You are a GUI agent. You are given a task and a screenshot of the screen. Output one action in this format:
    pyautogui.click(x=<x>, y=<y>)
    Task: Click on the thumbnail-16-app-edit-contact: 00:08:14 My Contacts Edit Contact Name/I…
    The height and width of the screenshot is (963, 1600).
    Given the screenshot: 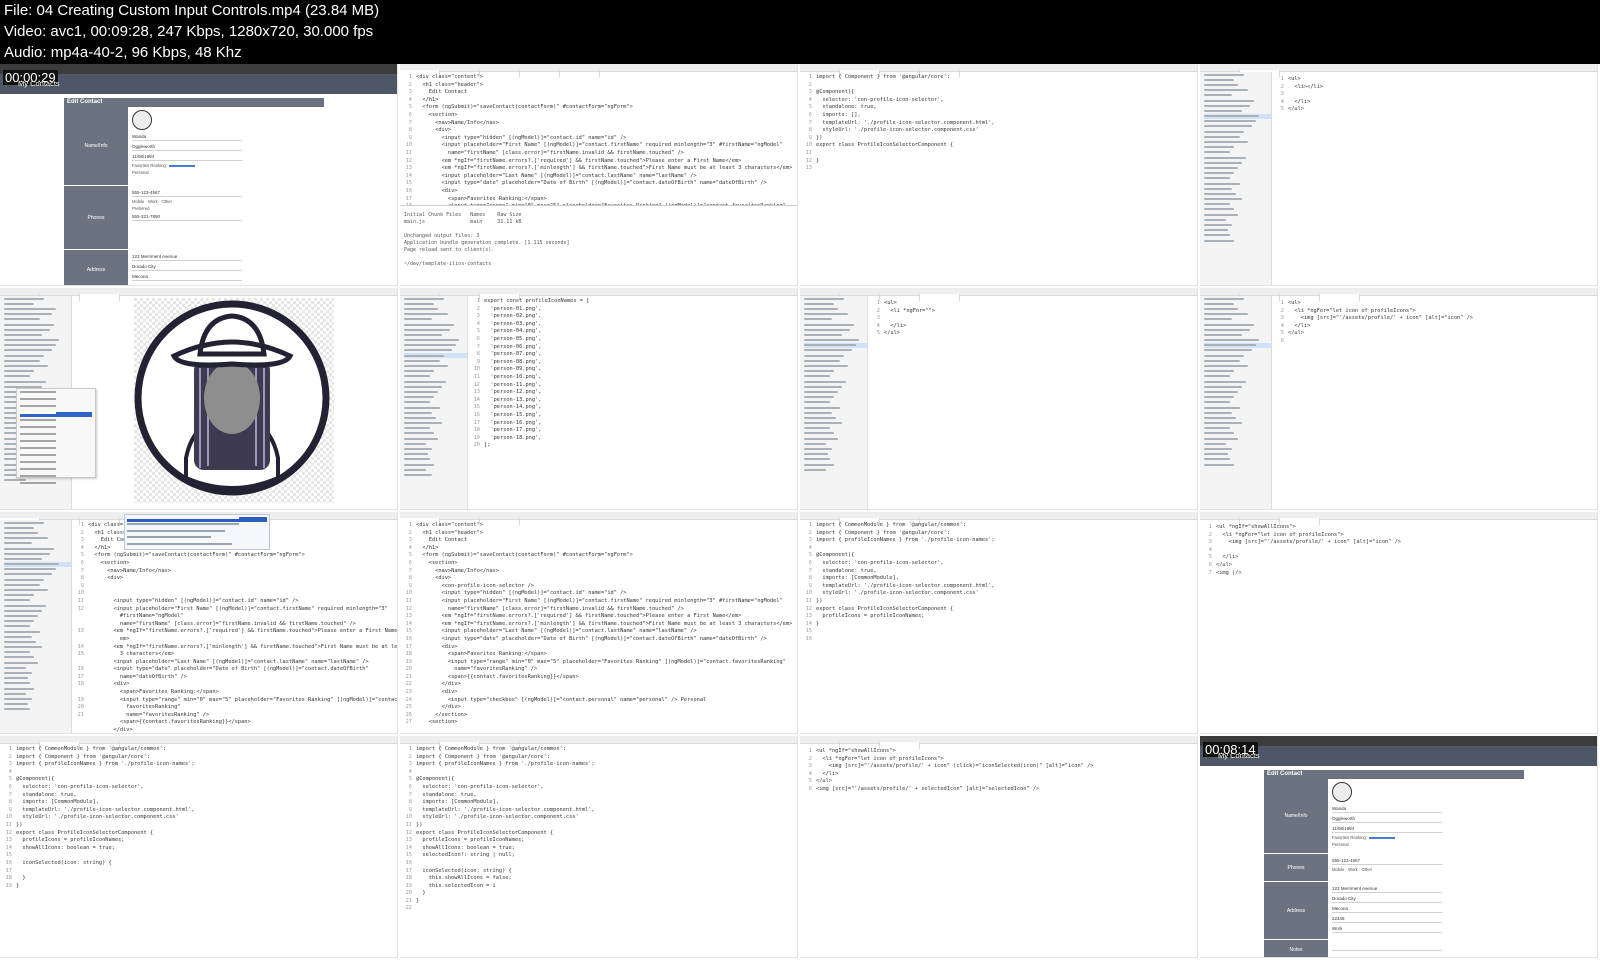 What is the action you would take?
    pyautogui.click(x=1399, y=847)
    